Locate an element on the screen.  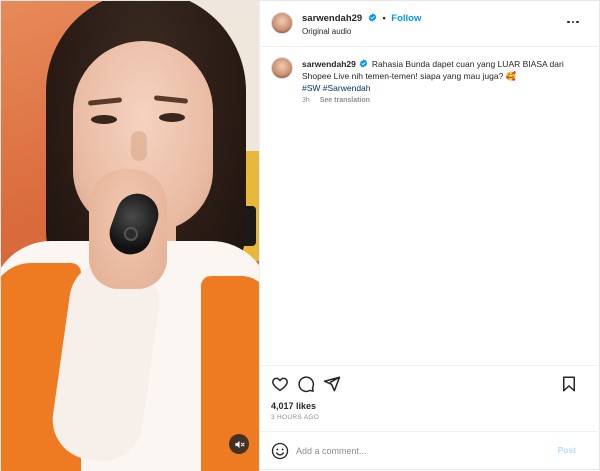
comment-bar: Post is located at coordinates (430, 451).